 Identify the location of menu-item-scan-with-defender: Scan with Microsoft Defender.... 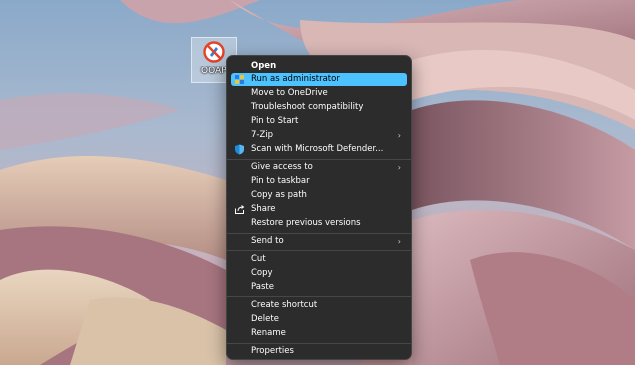
(319, 149).